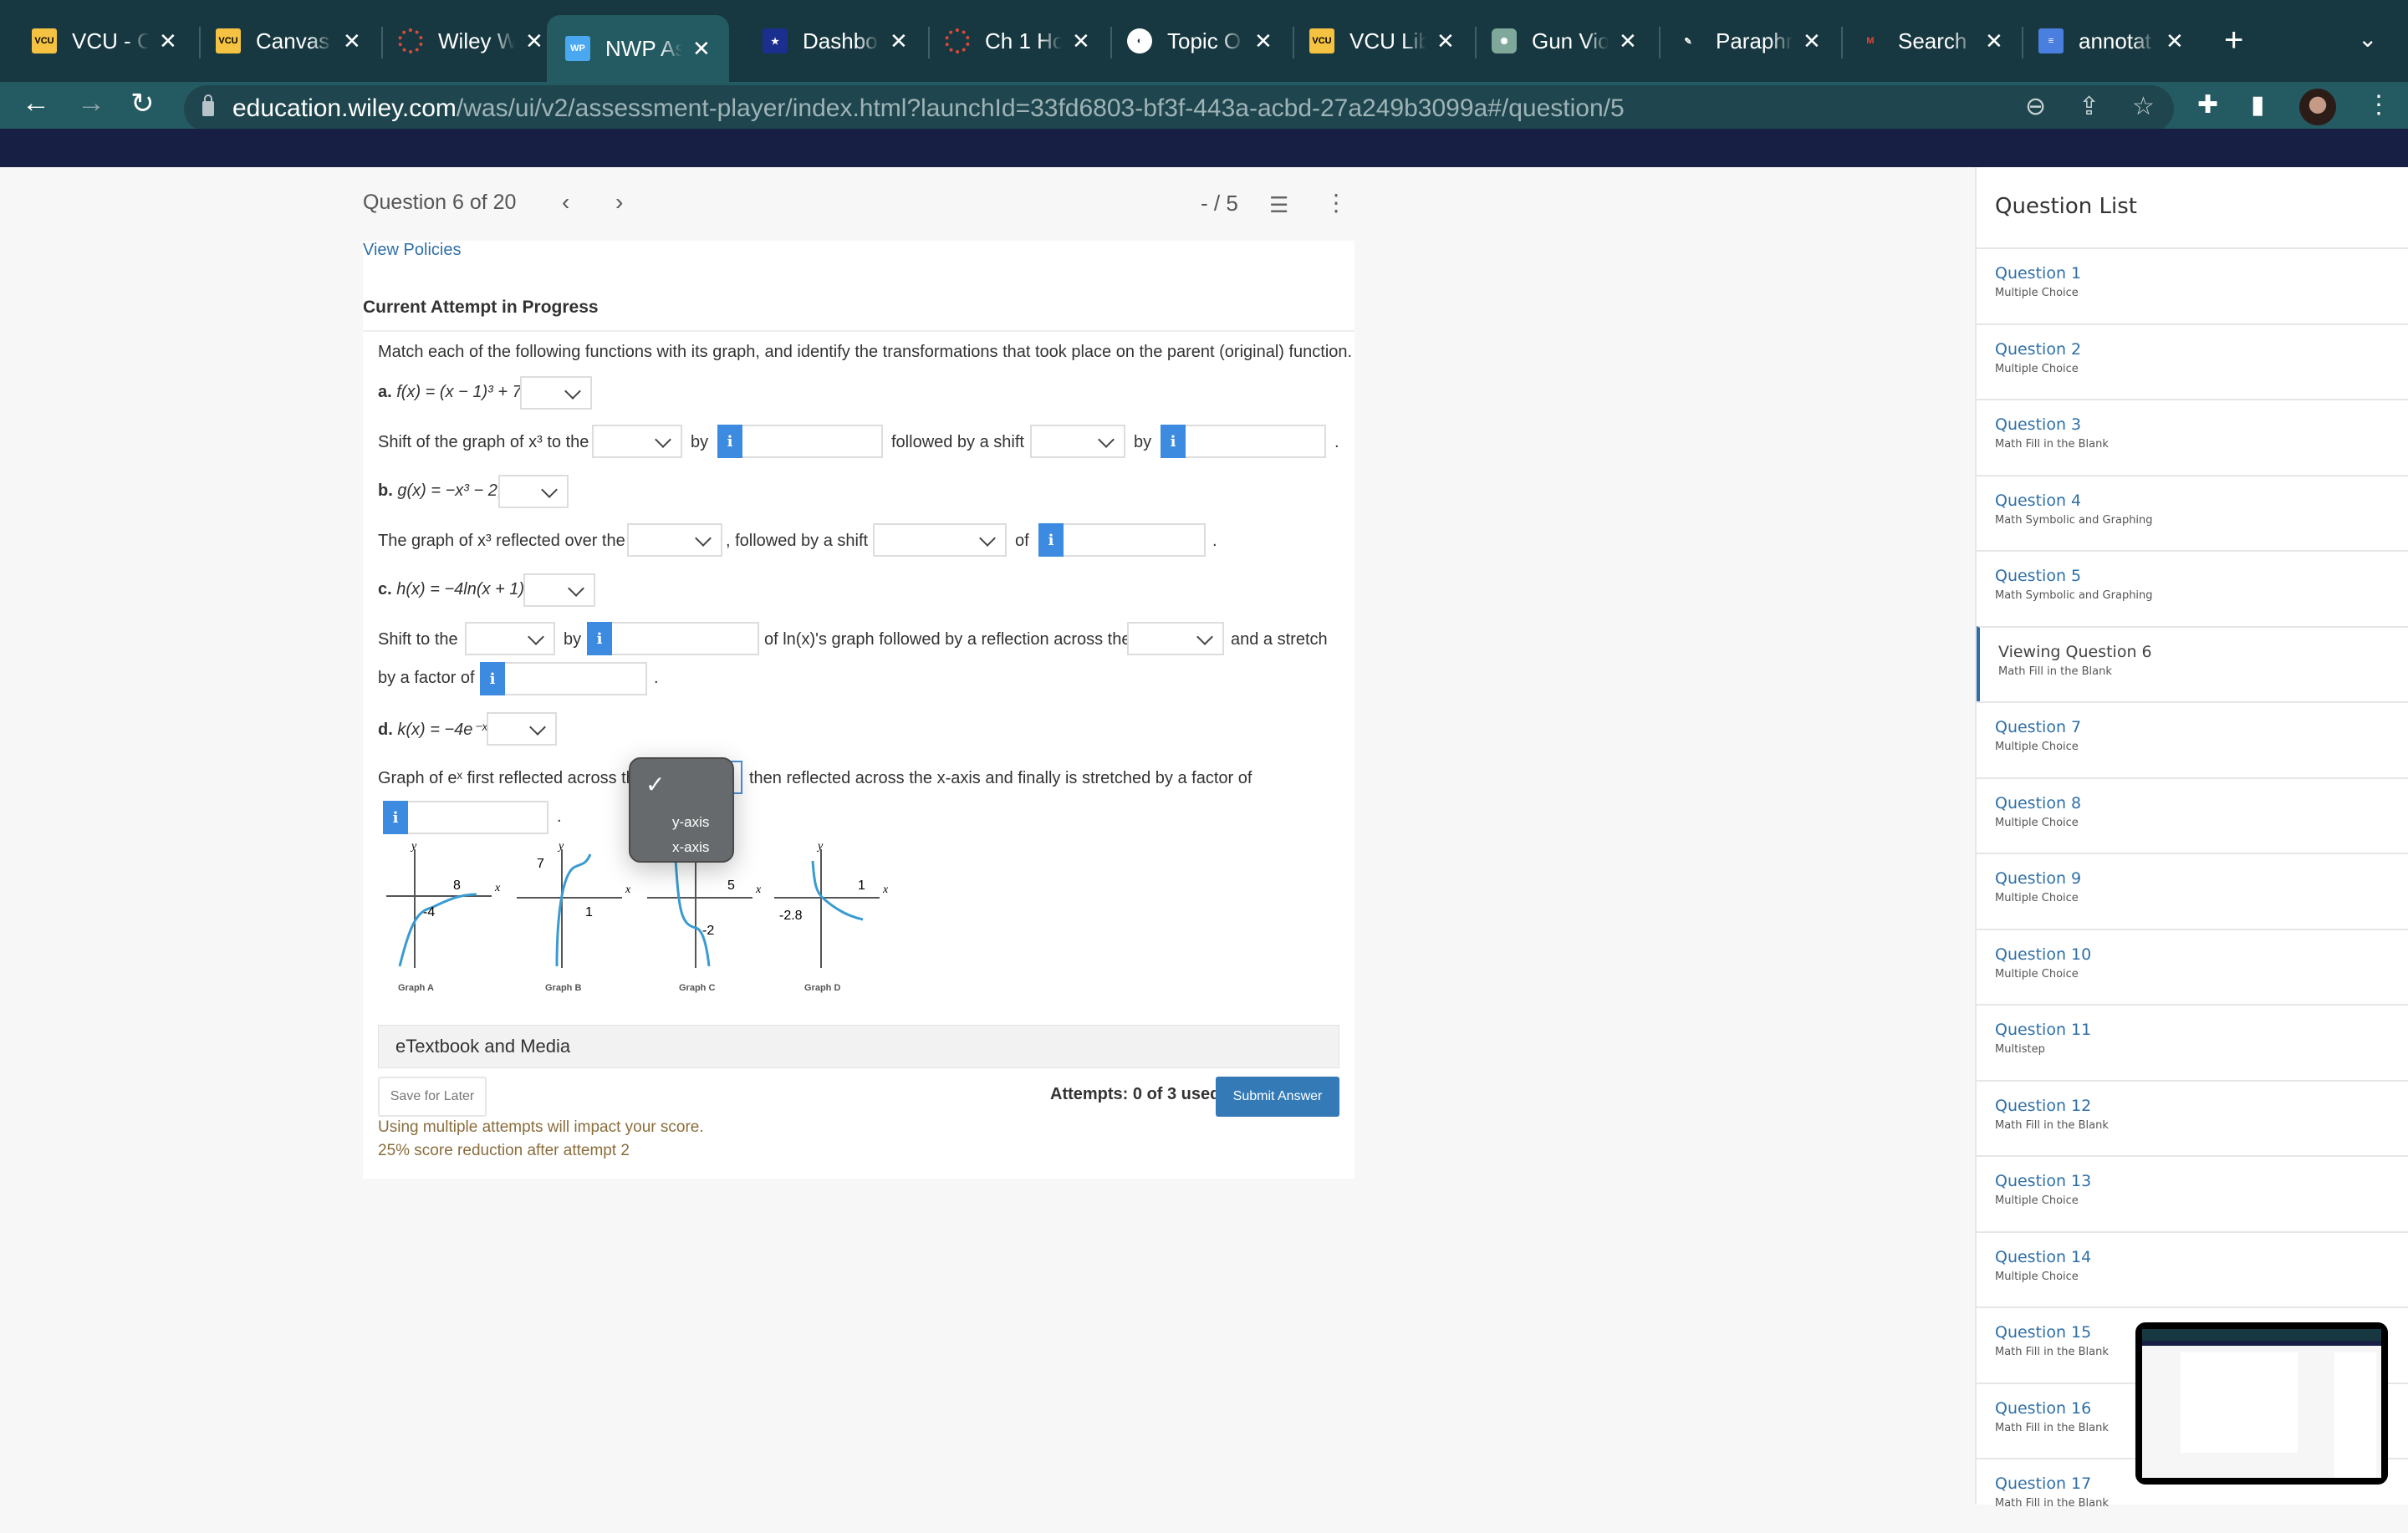 The image size is (2408, 1533). What do you see at coordinates (690, 823) in the screenshot?
I see `dropdown-option-y-axis: y-axis` at bounding box center [690, 823].